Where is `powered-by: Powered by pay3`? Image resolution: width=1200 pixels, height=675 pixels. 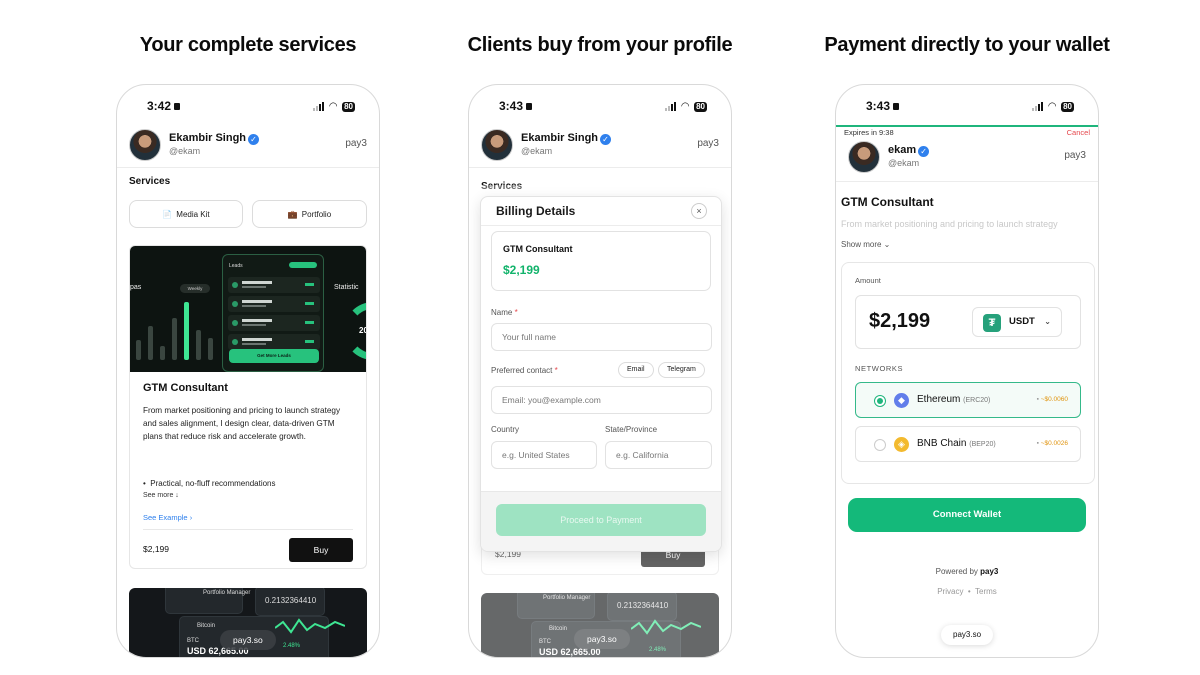 powered-by: Powered by pay3 is located at coordinates (967, 571).